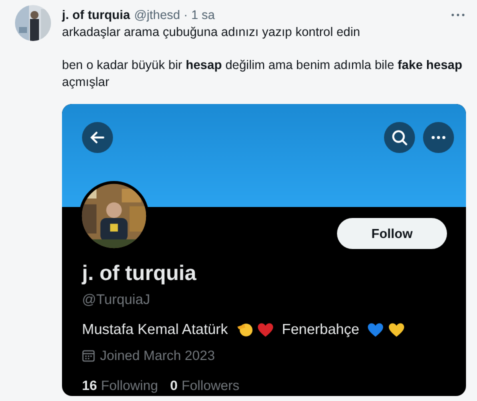 The image size is (477, 401). What do you see at coordinates (321, 330) in the screenshot?
I see `bio-text: Fenerbahçe` at bounding box center [321, 330].